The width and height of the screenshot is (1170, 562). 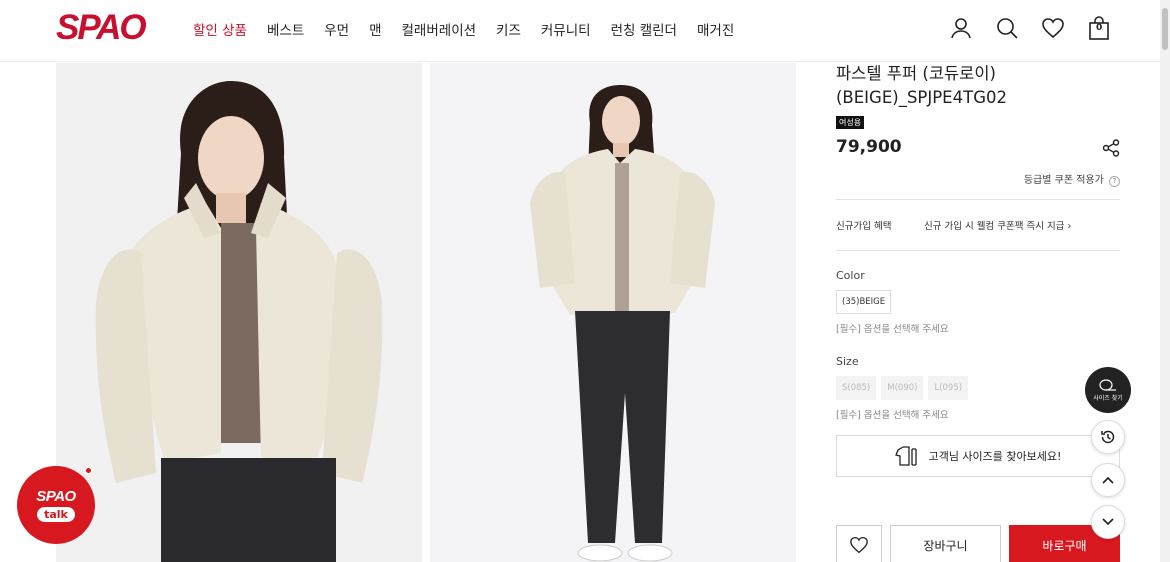 I want to click on share-icon, so click(x=1111, y=150).